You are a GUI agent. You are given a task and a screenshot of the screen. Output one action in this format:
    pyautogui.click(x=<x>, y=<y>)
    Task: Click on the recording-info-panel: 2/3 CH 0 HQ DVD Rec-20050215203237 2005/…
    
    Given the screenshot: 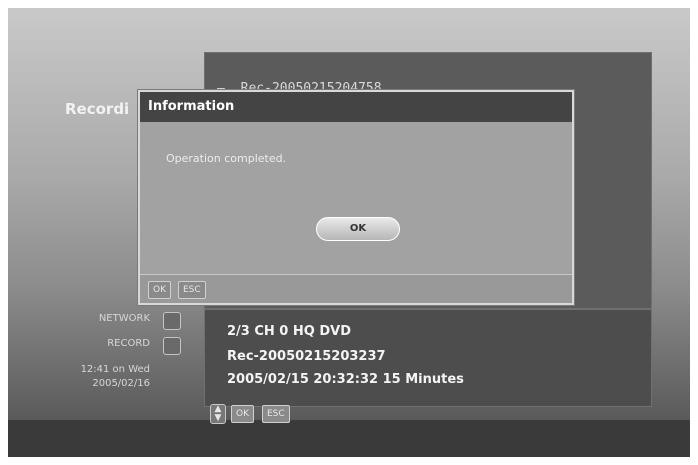 What is the action you would take?
    pyautogui.click(x=428, y=358)
    